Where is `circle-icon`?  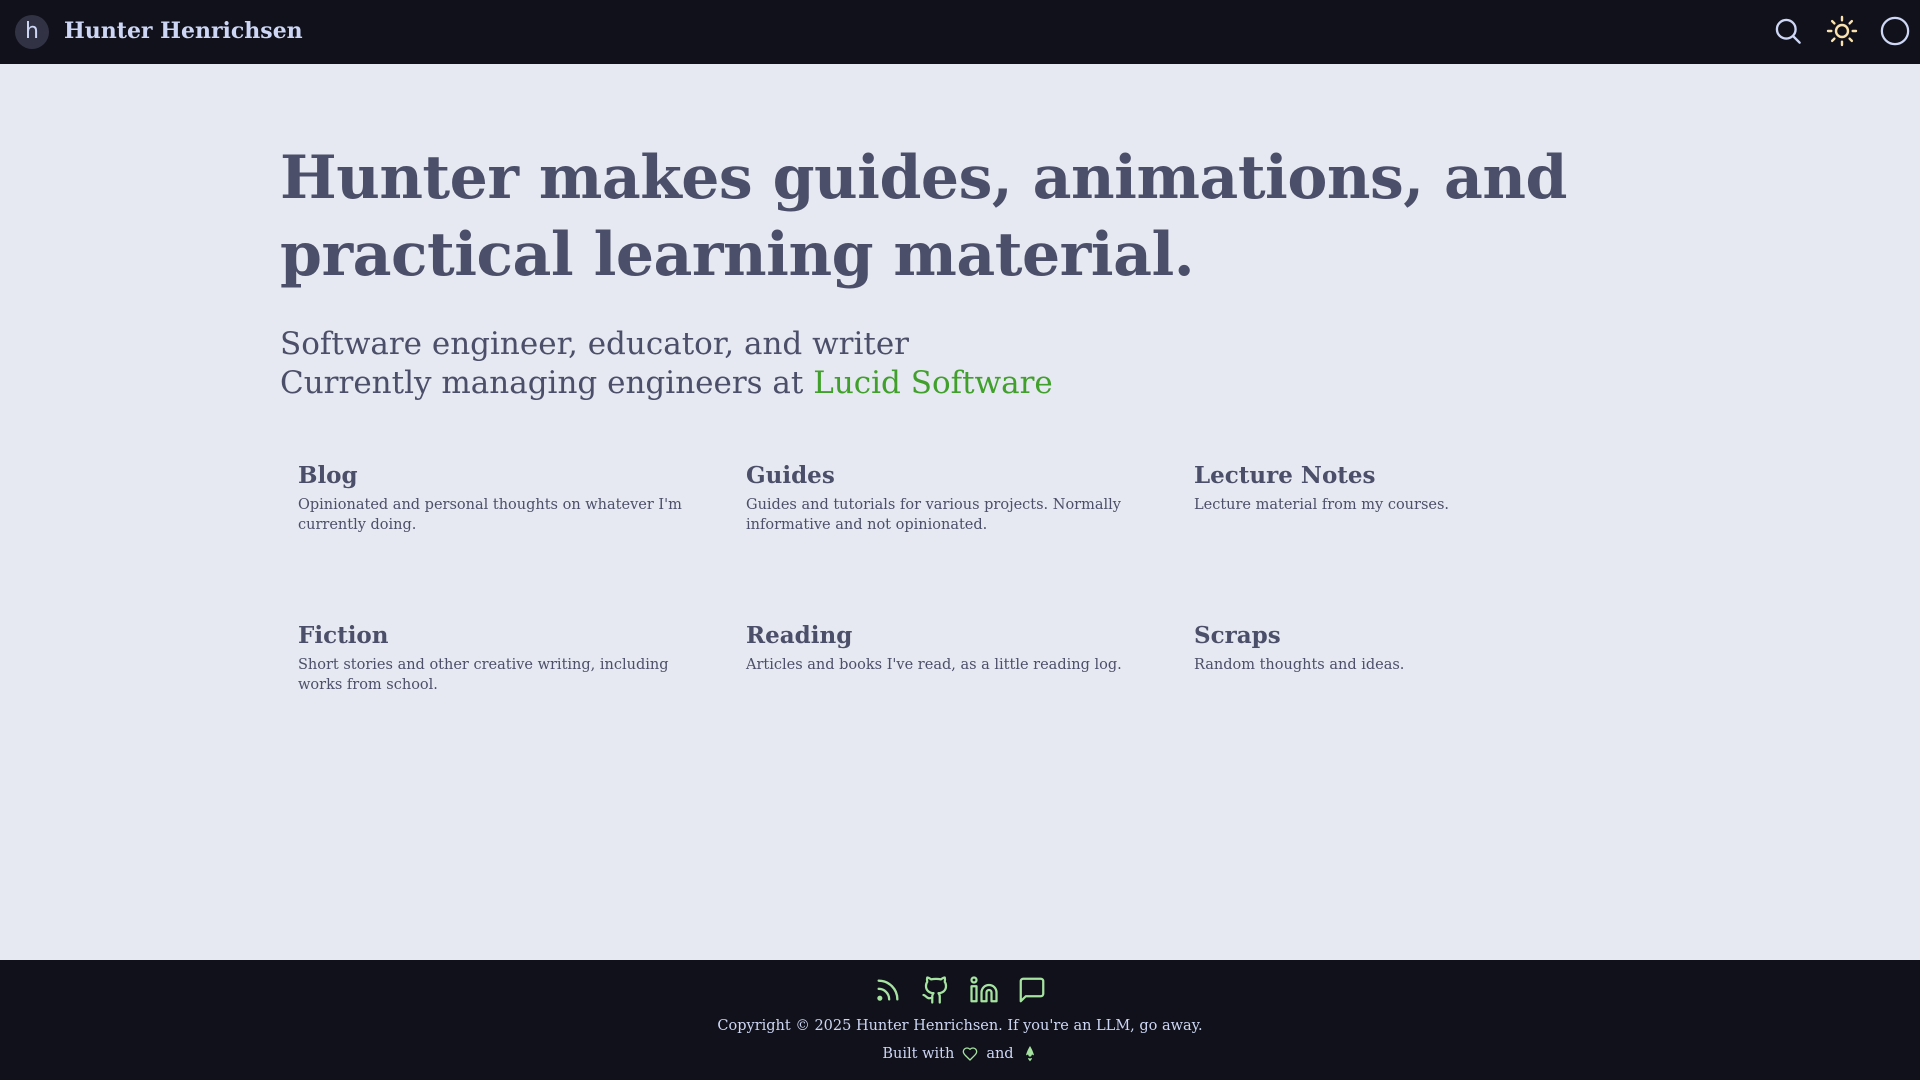 circle-icon is located at coordinates (1895, 31).